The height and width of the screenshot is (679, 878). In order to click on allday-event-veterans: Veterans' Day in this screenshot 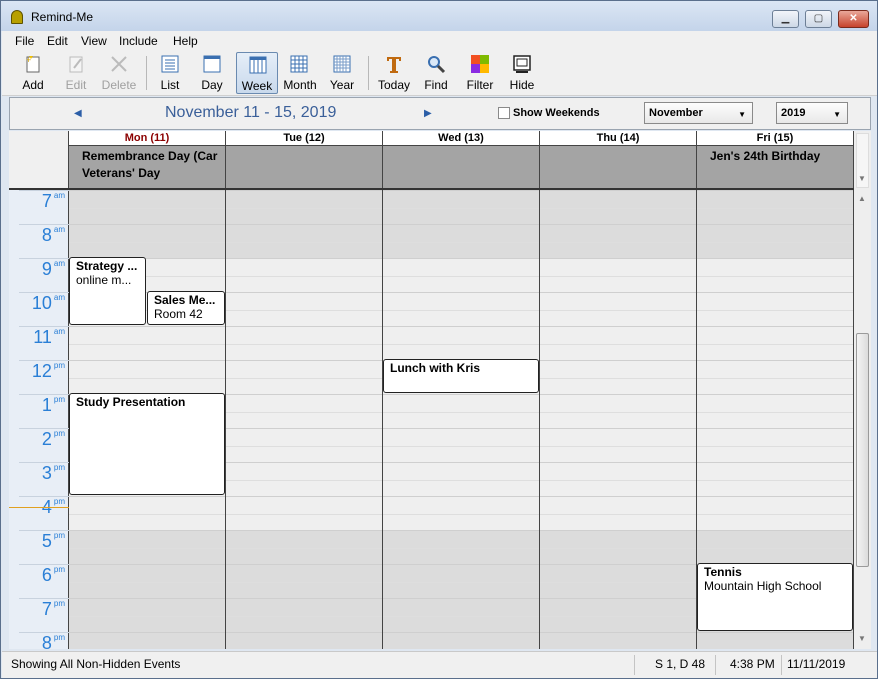, I will do `click(153, 173)`.